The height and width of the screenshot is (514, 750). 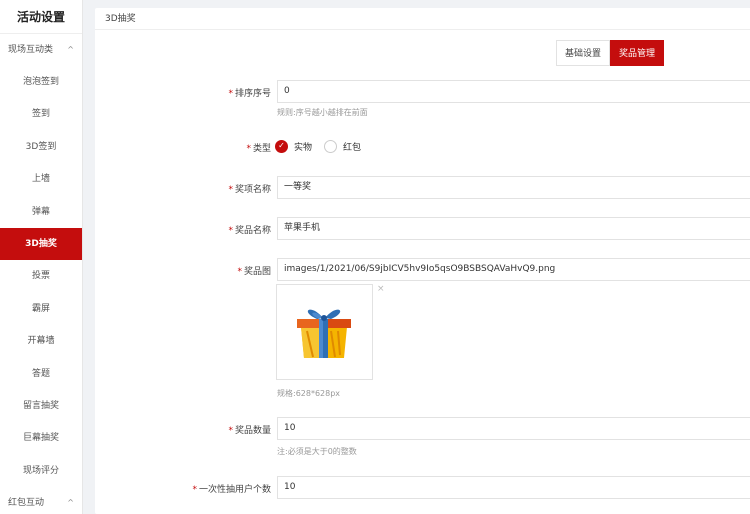 I want to click on tab-bar: 基础设置 奖品管理, so click(x=610, y=53).